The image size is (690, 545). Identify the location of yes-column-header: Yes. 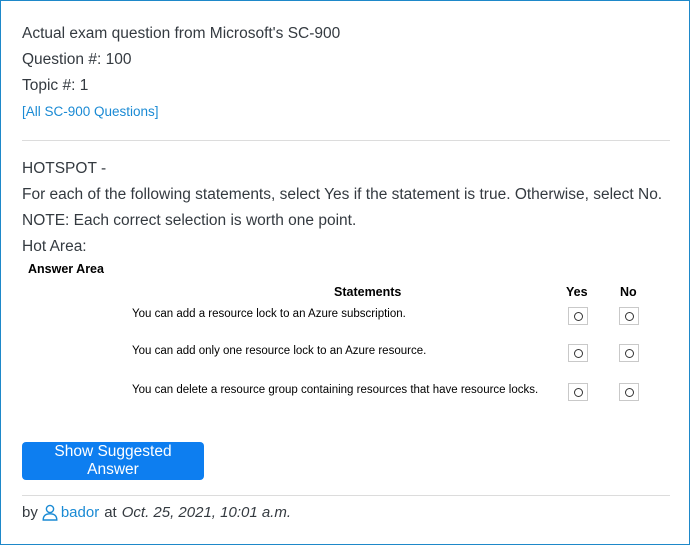
(577, 292).